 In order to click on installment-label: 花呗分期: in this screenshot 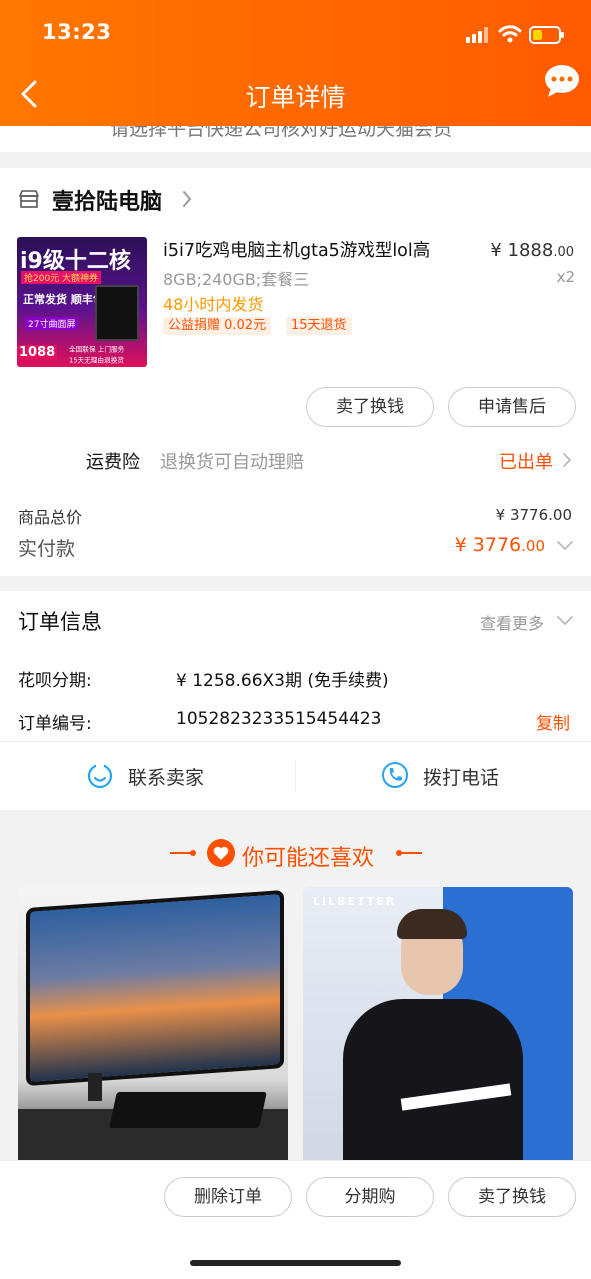, I will do `click(55, 681)`.